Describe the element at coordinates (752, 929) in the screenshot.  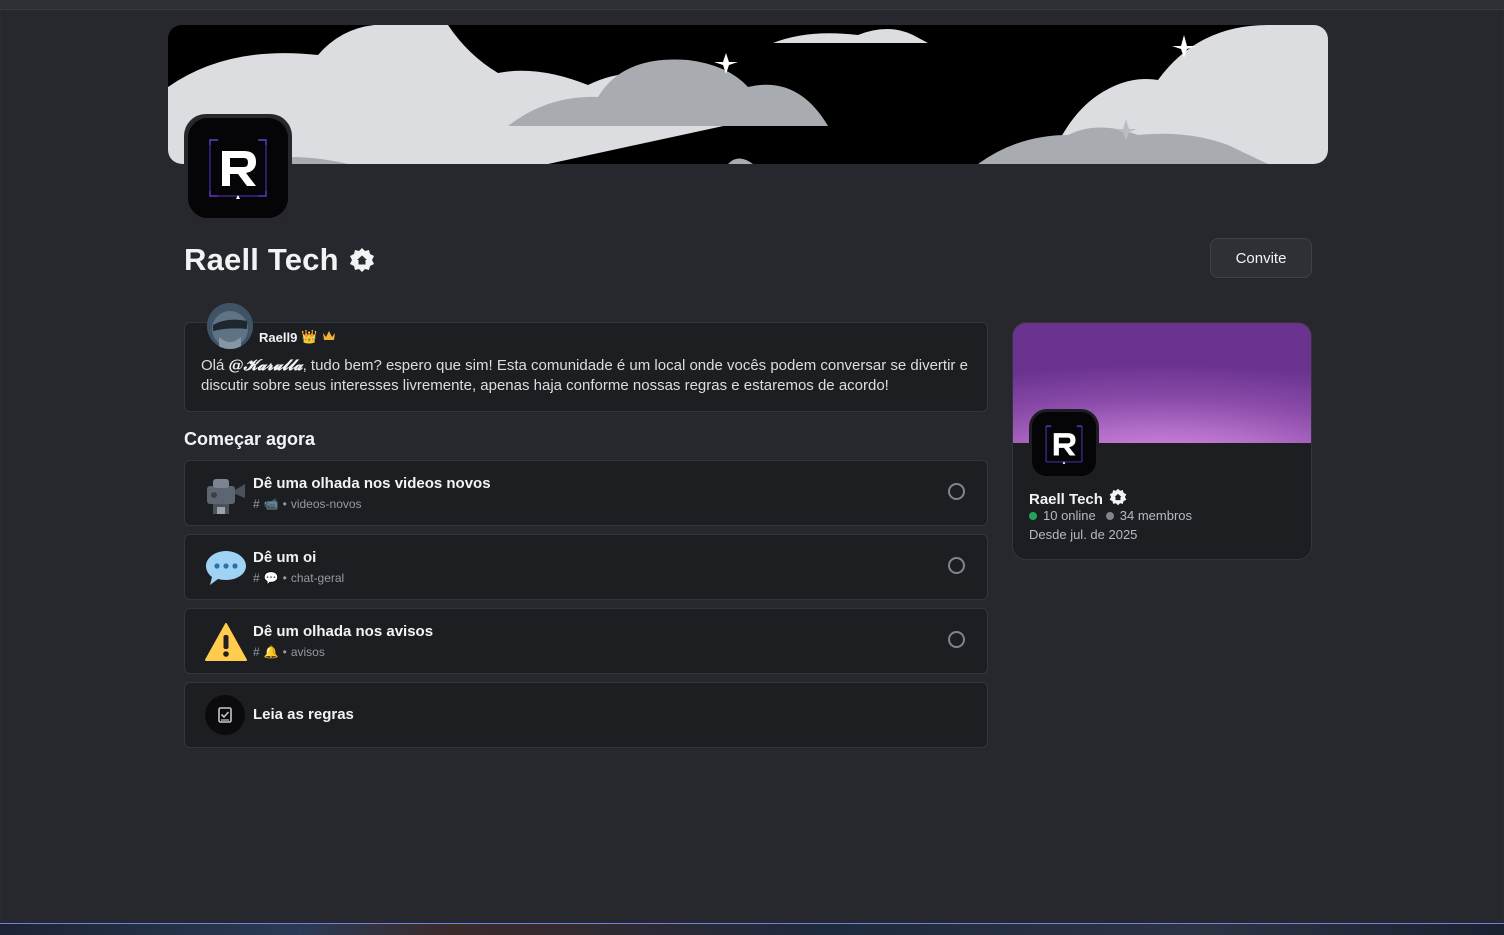
I see `background-strip` at that location.